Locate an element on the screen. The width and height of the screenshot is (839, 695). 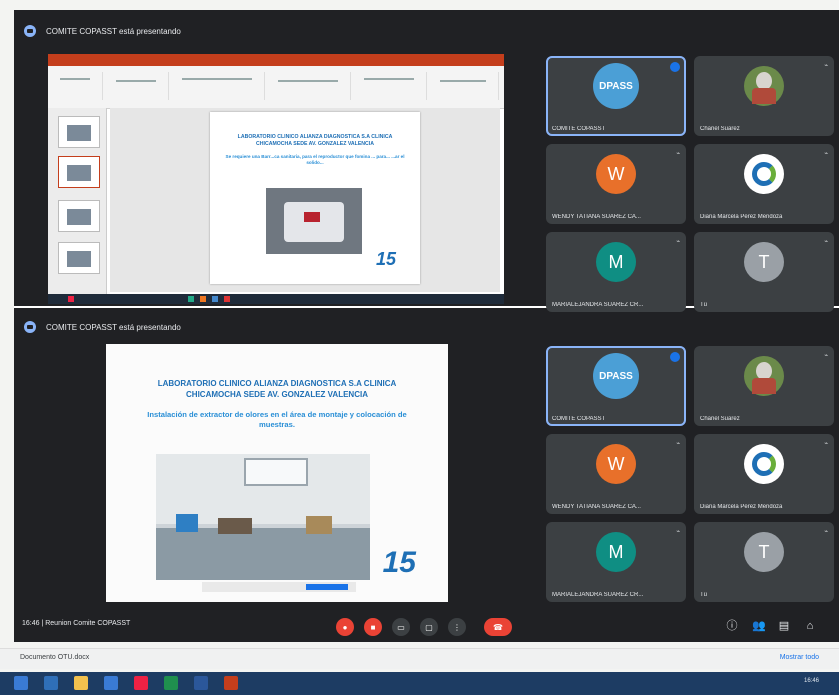
more-options-icon: ⋮ is located at coordinates (457, 627).